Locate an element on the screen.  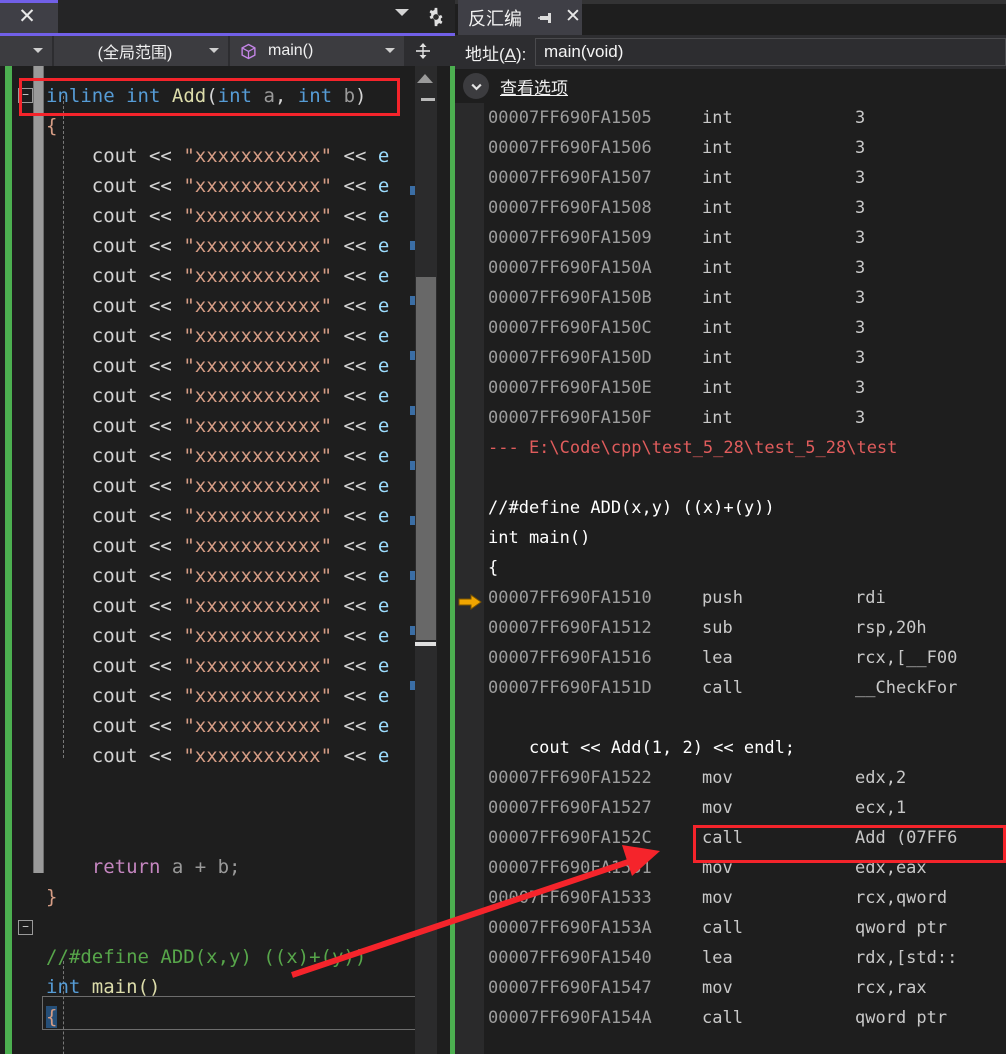
token-int2: int is located at coordinates (234, 96).